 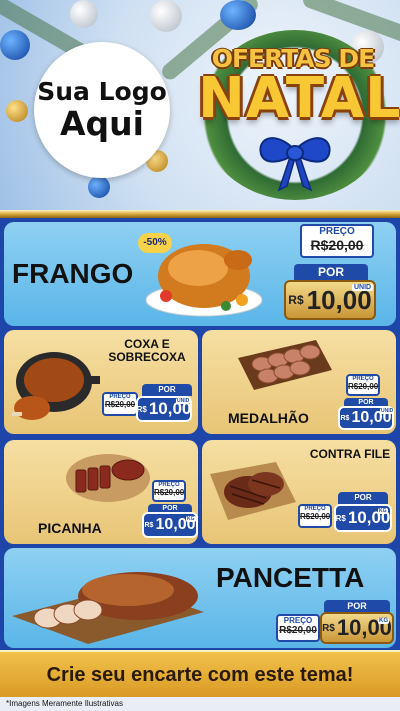 I want to click on chicken-drumstick-image, so click(x=56, y=386).